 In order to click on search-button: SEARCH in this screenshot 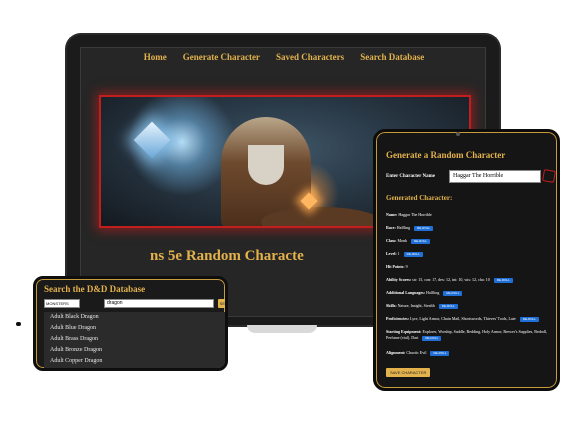, I will do `click(221, 303)`.